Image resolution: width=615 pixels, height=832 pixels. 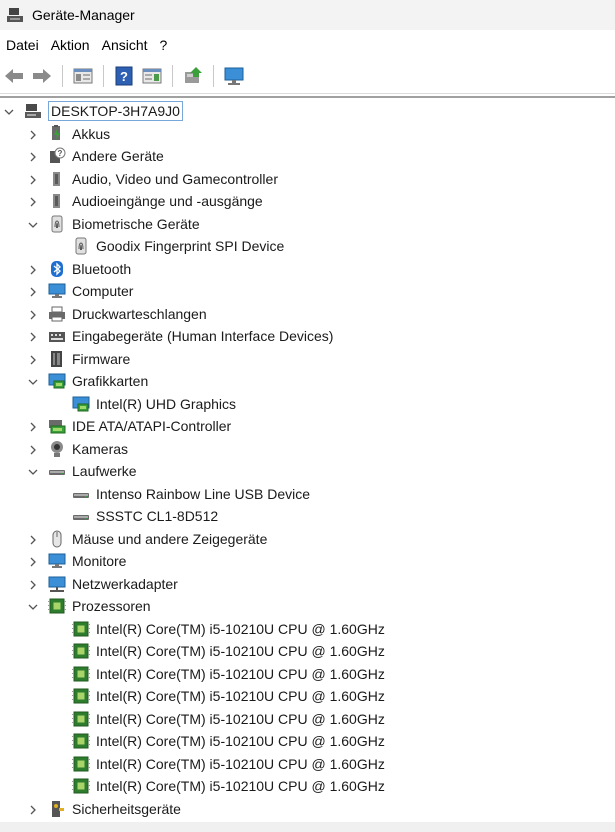 What do you see at coordinates (307, 471) in the screenshot?
I see `tree-category: Laufwerke` at bounding box center [307, 471].